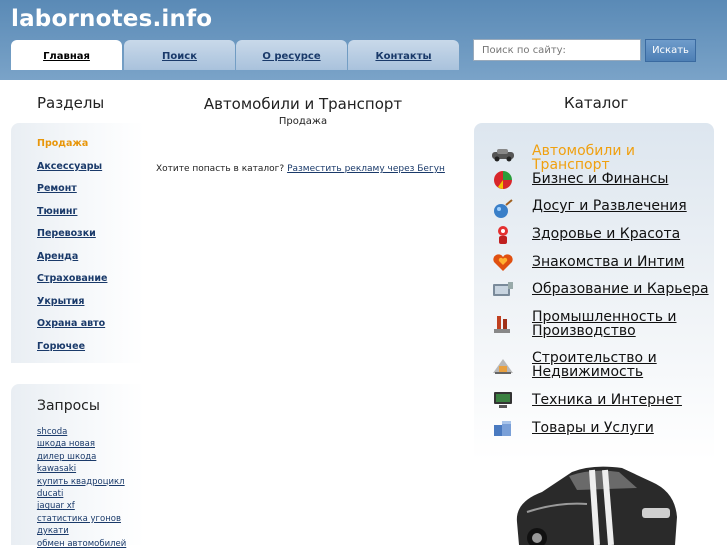 This screenshot has height=550, width=727. Describe the element at coordinates (366, 169) in the screenshot. I see `ad-link: Разместить рекламу через Бегун` at that location.